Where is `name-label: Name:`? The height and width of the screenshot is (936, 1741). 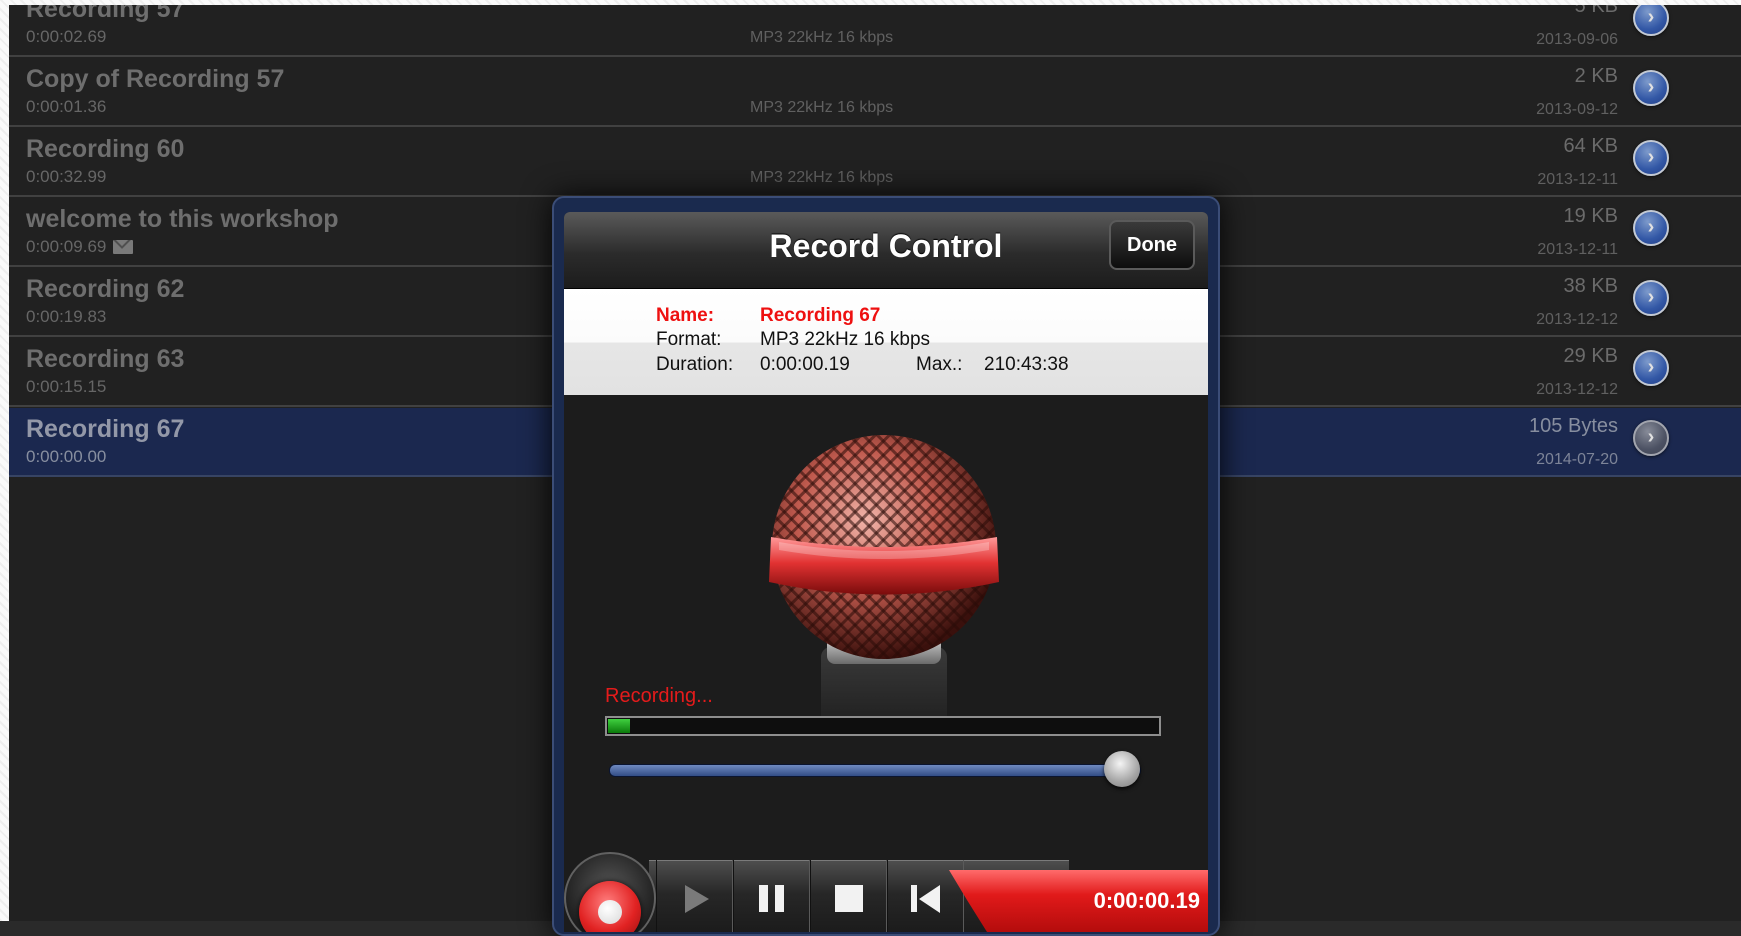 name-label: Name: is located at coordinates (685, 315).